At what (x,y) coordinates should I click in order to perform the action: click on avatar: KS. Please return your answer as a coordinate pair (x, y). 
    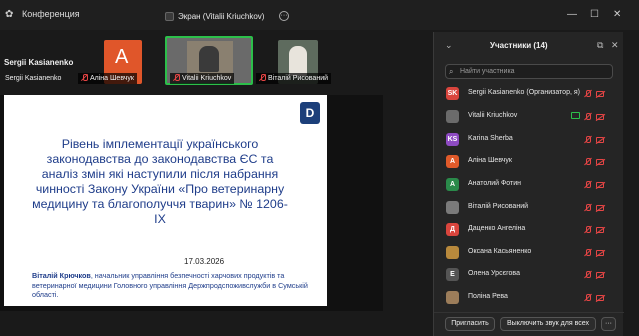
    Looking at the image, I should click on (452, 139).